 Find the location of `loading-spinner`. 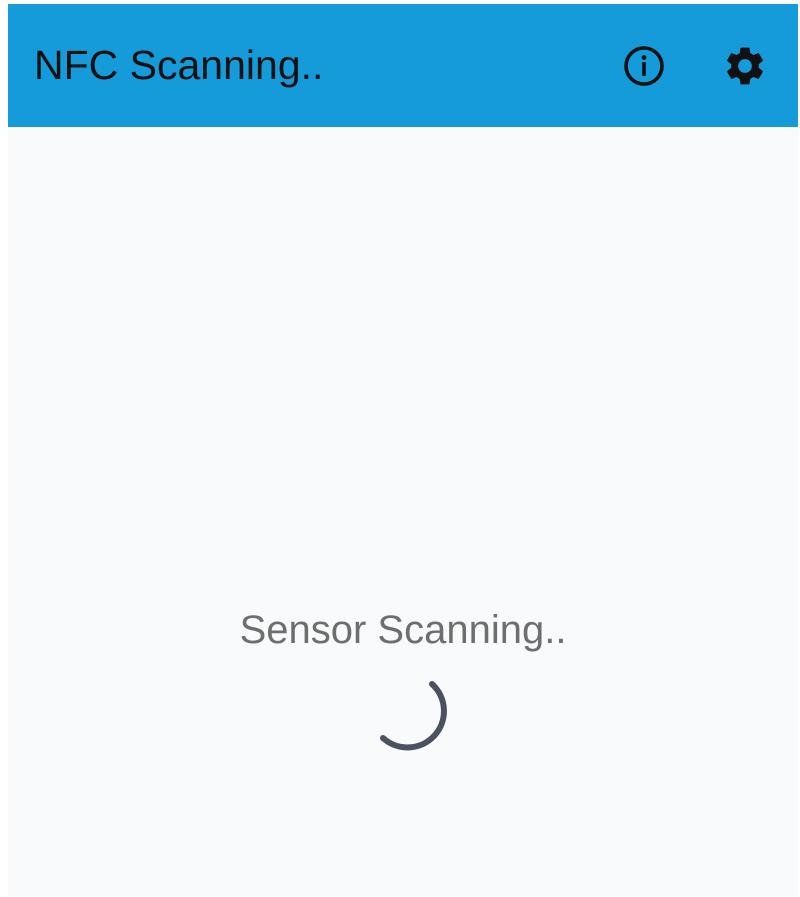

loading-spinner is located at coordinates (413, 716).